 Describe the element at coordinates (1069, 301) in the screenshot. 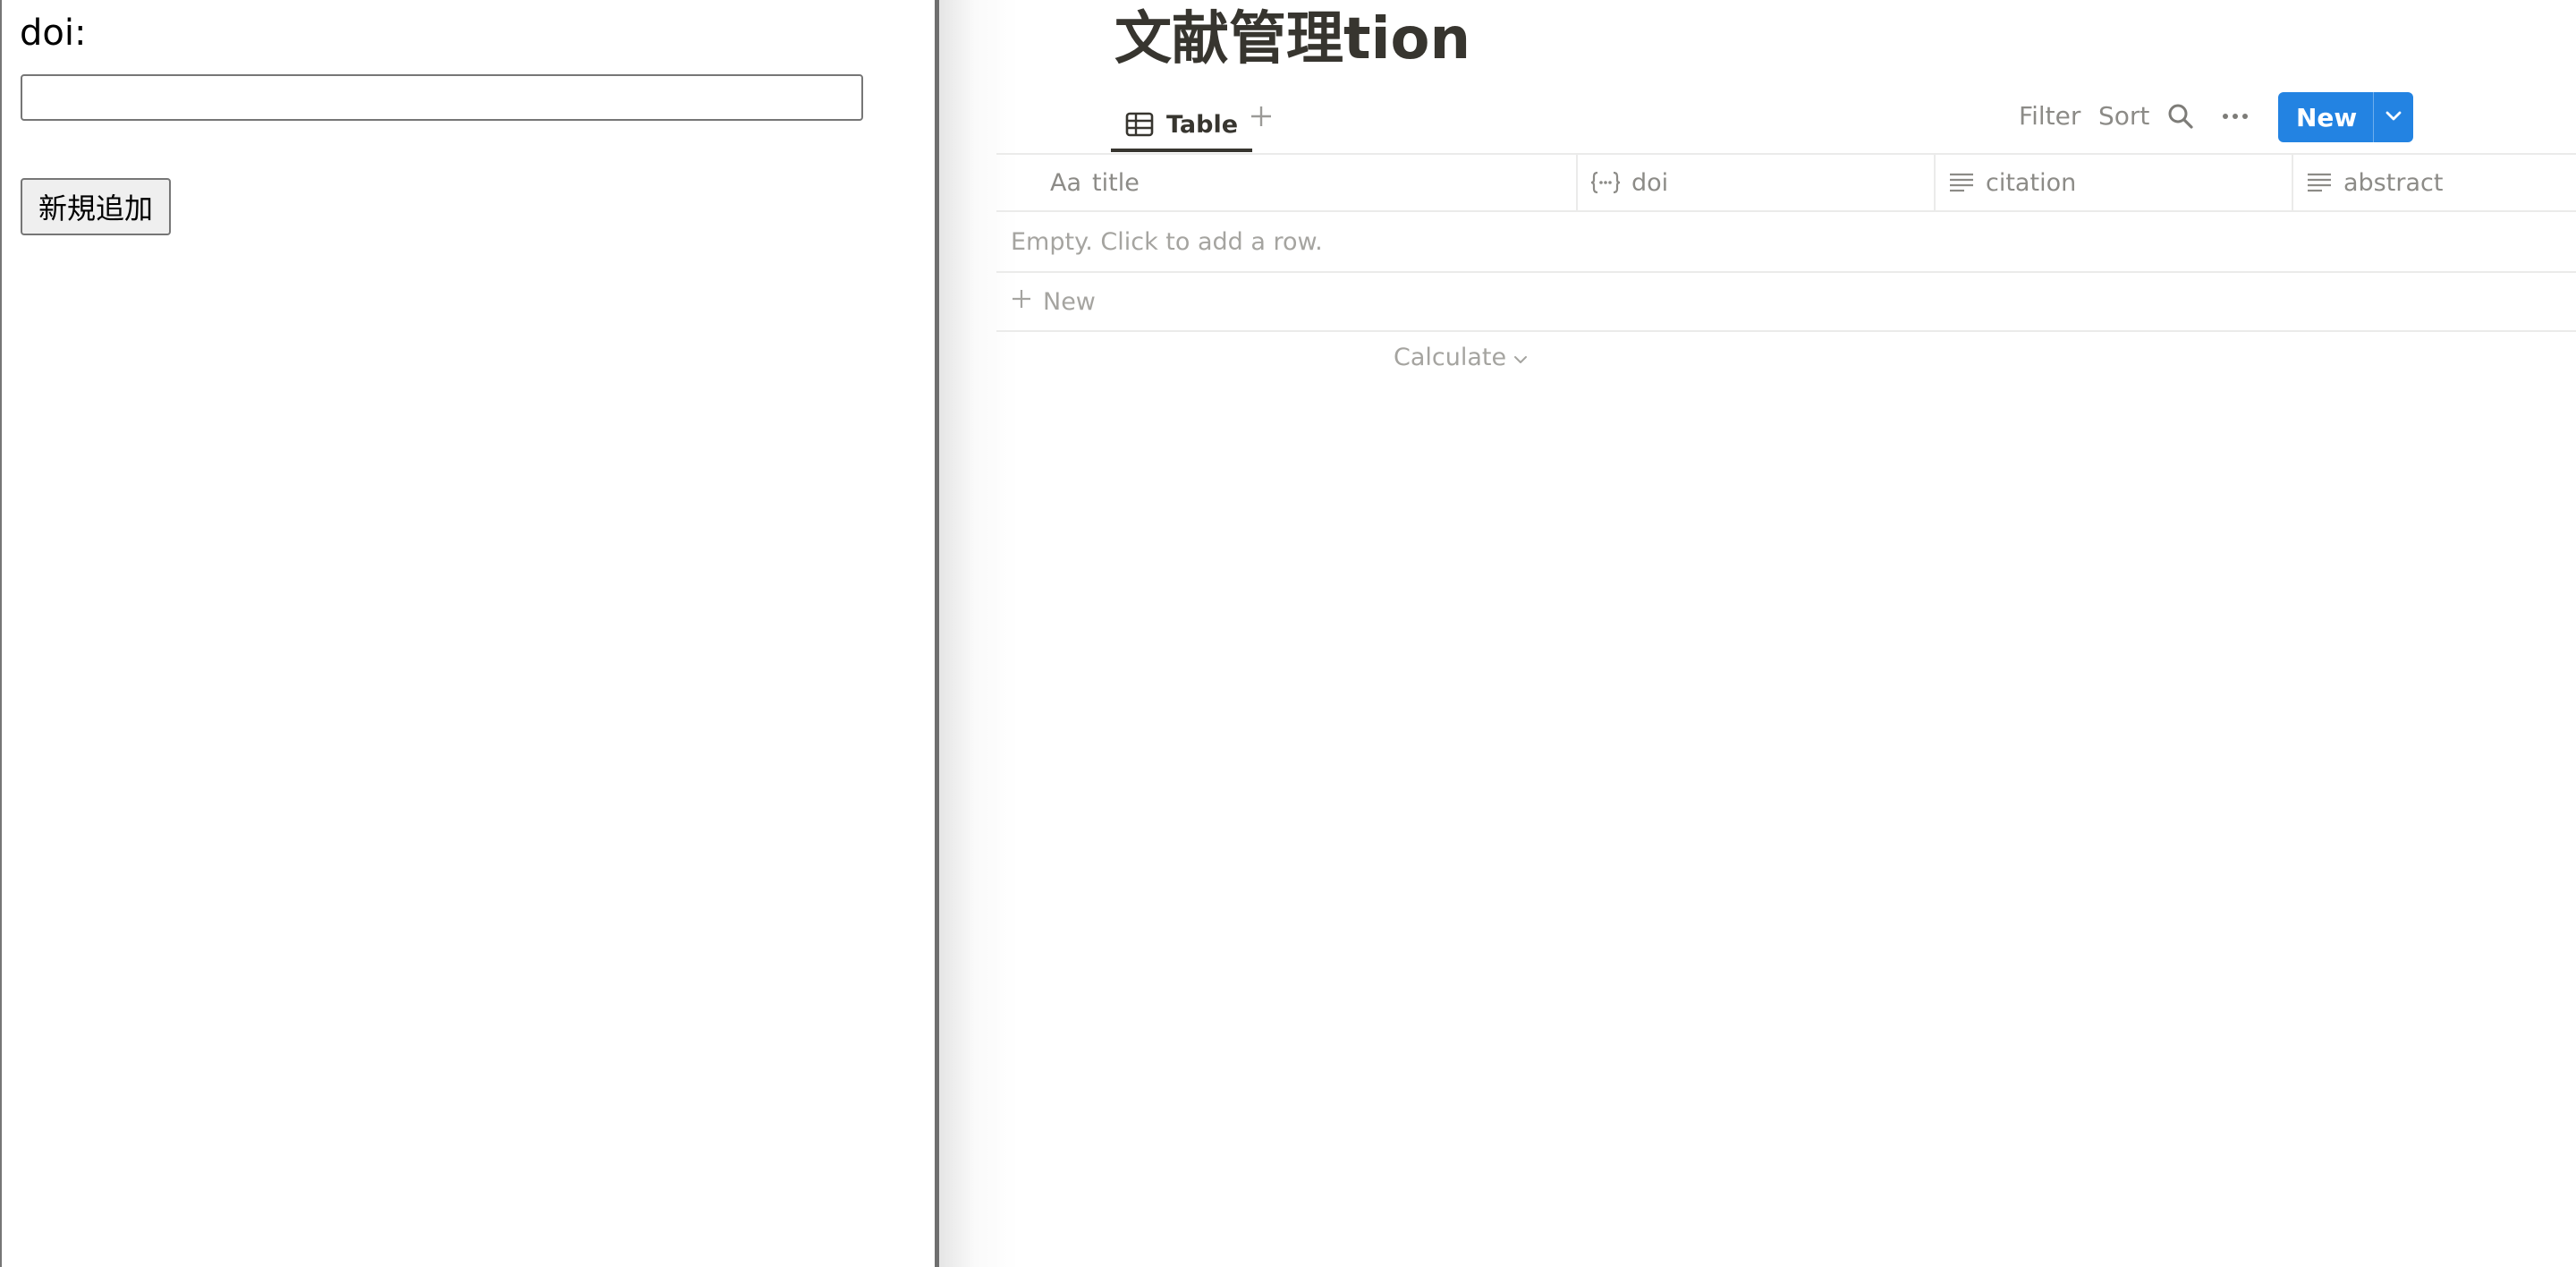

I see `add-row-label: New` at that location.